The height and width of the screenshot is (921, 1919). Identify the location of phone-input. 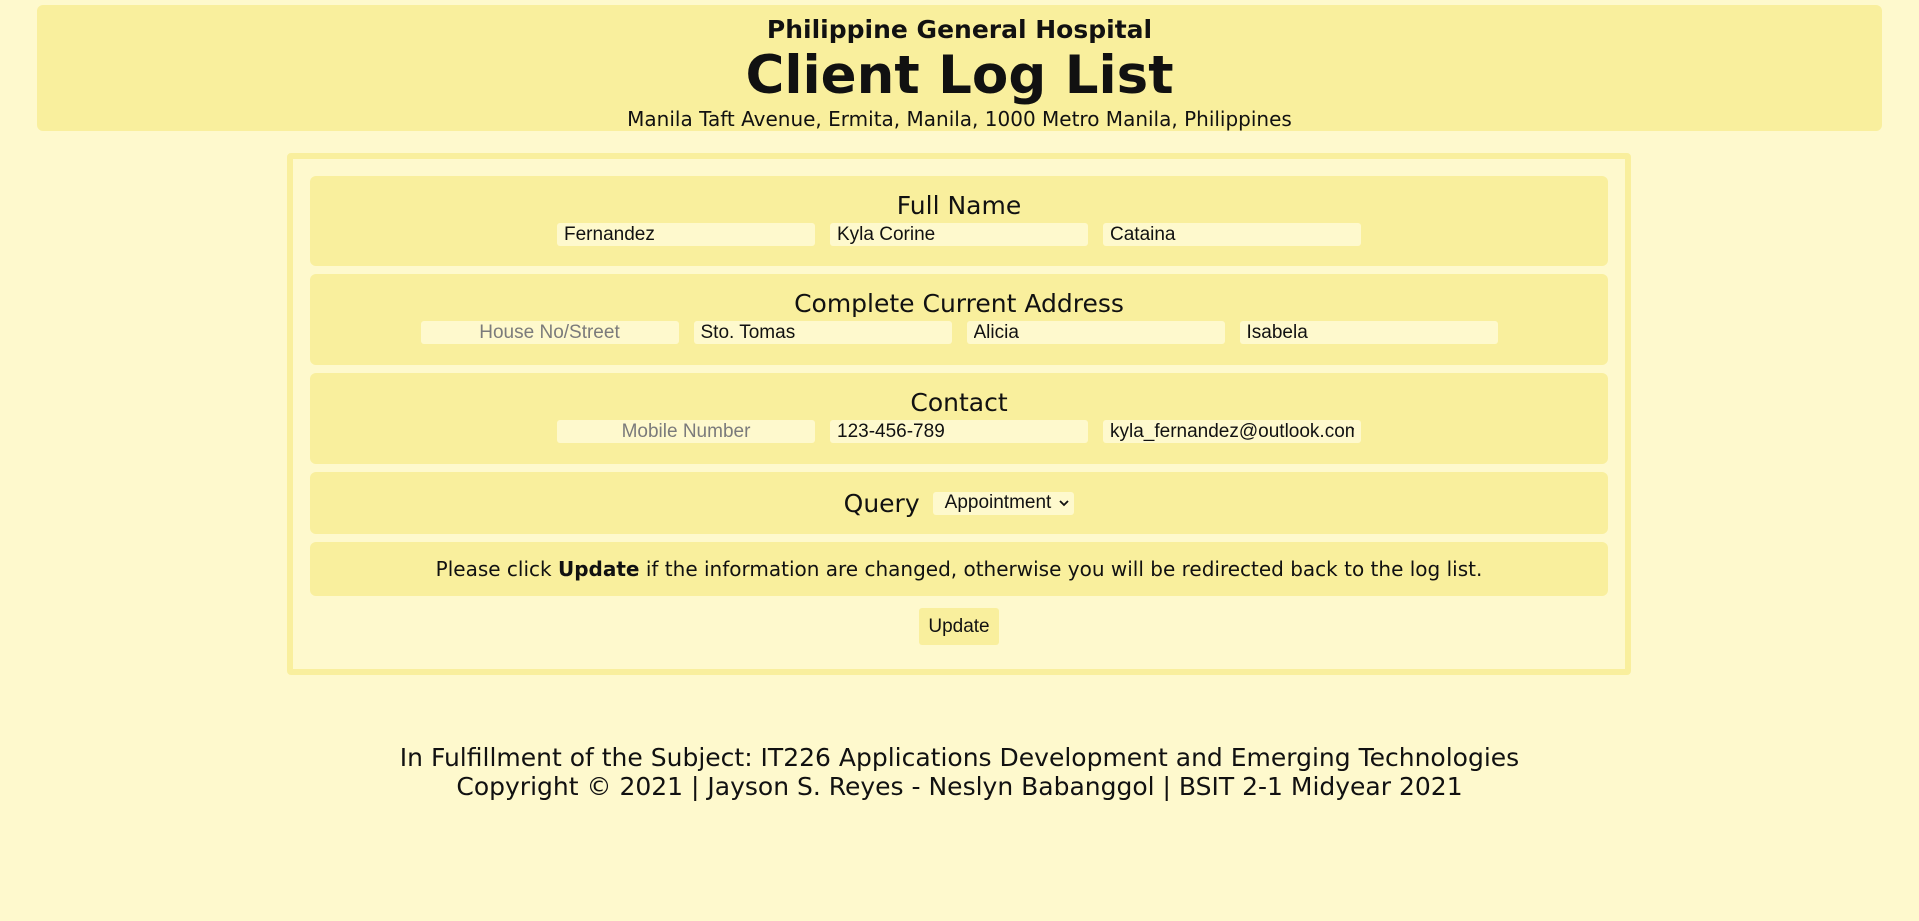
(959, 431).